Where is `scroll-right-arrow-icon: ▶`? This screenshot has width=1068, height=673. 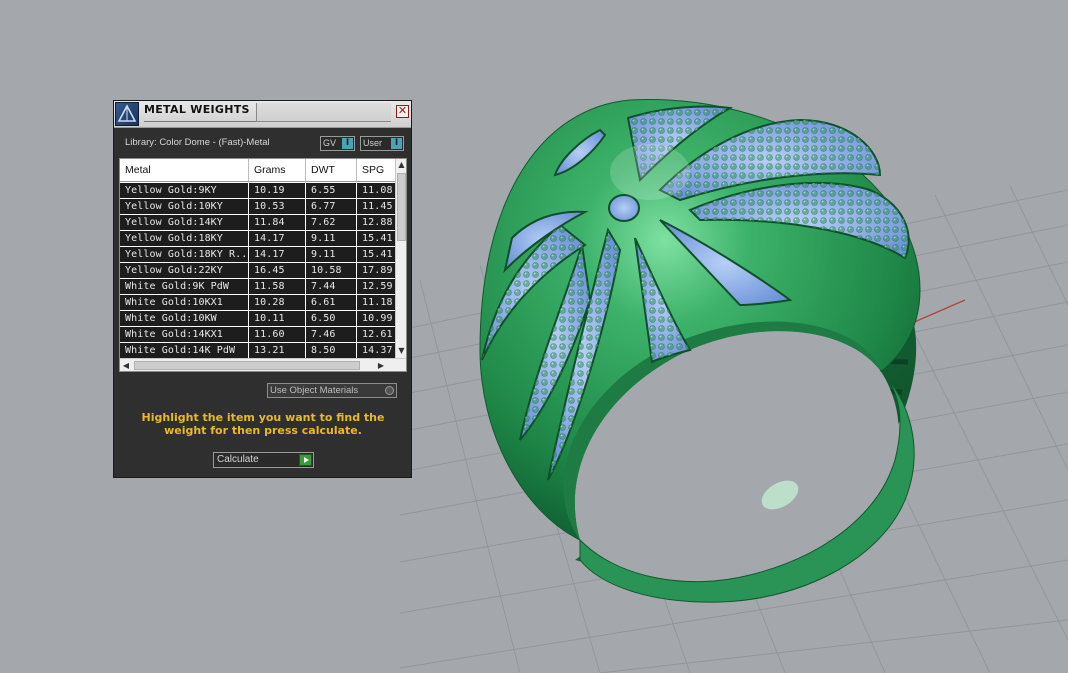
scroll-right-arrow-icon: ▶ is located at coordinates (381, 365).